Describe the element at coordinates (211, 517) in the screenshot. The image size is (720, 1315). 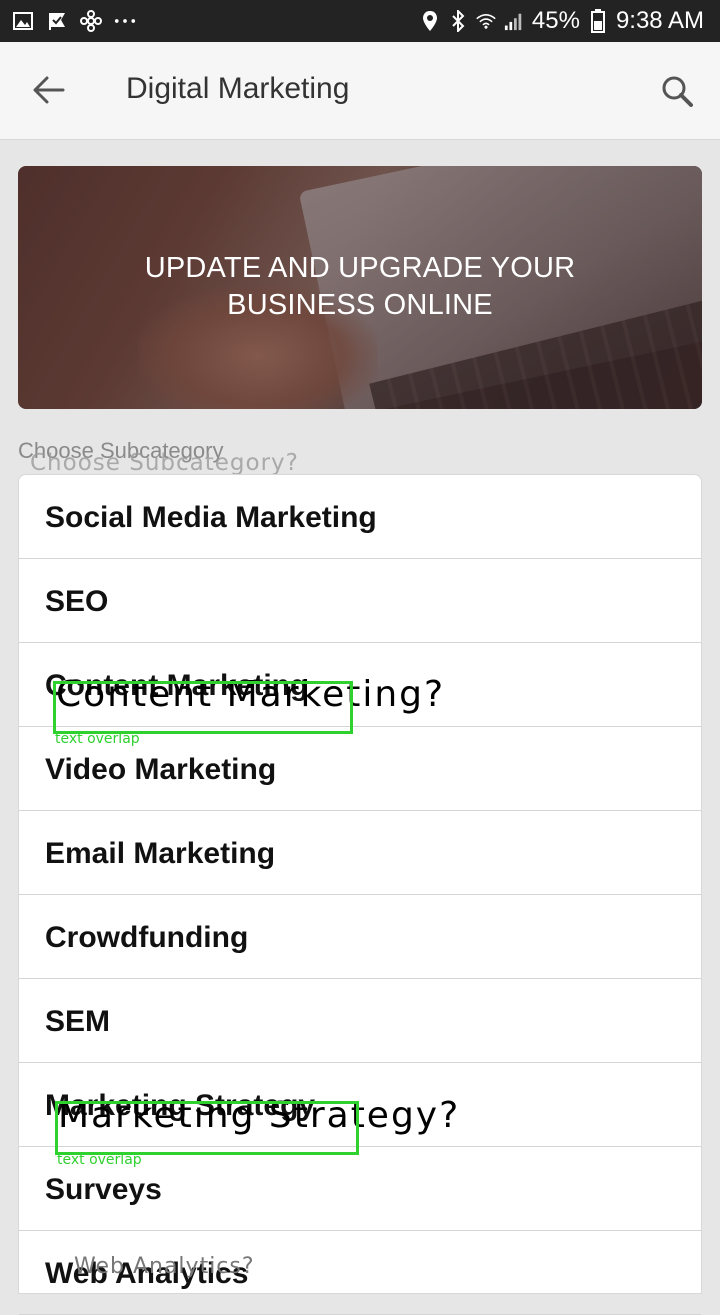
I see `list-item-label: Social Media Marketing` at that location.